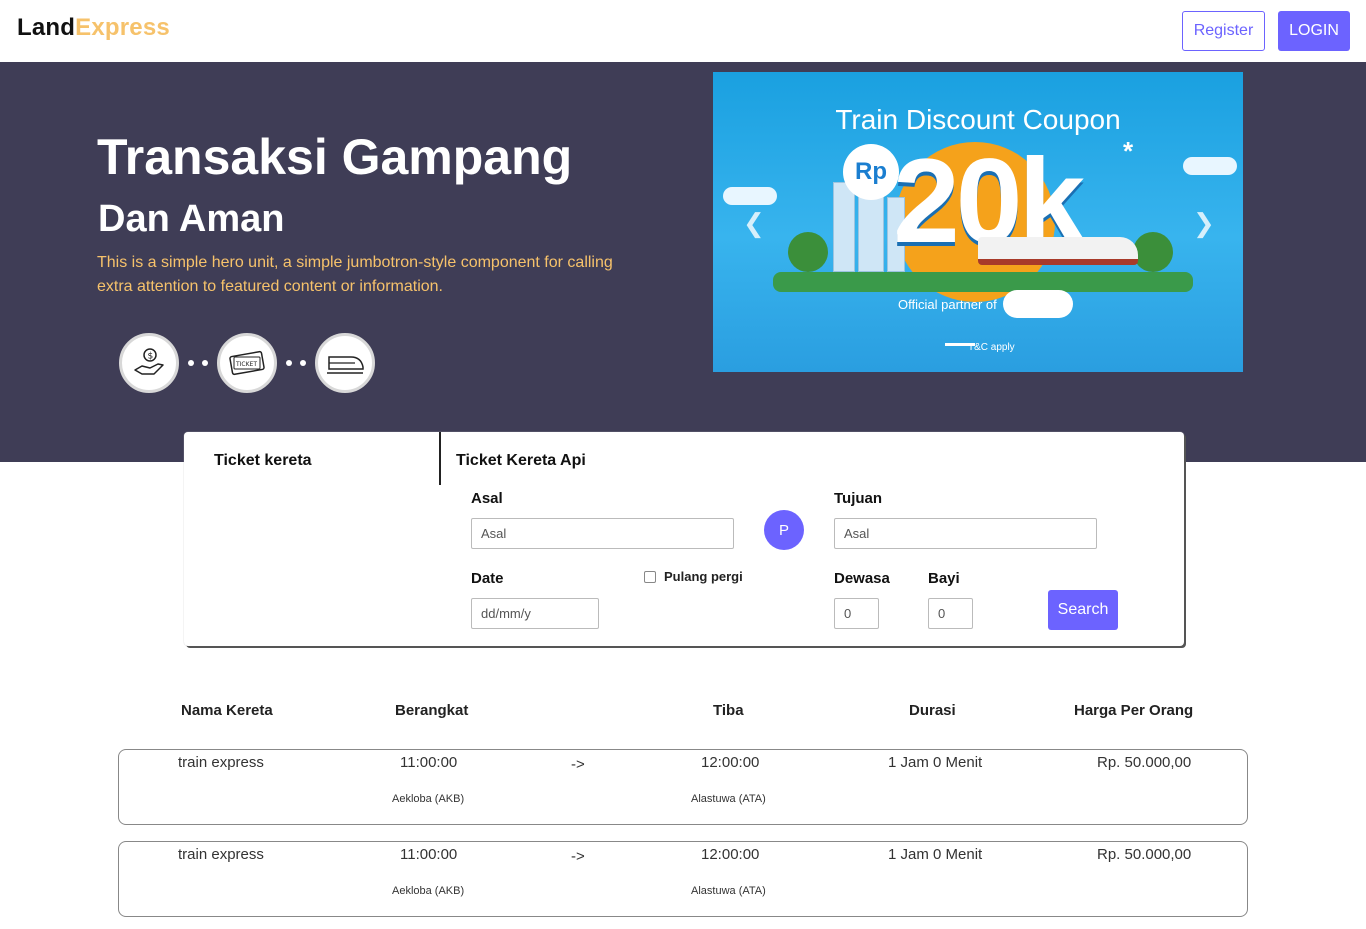 The height and width of the screenshot is (929, 1366). What do you see at coordinates (1128, 151) in the screenshot?
I see `carousel-asterisk: *` at bounding box center [1128, 151].